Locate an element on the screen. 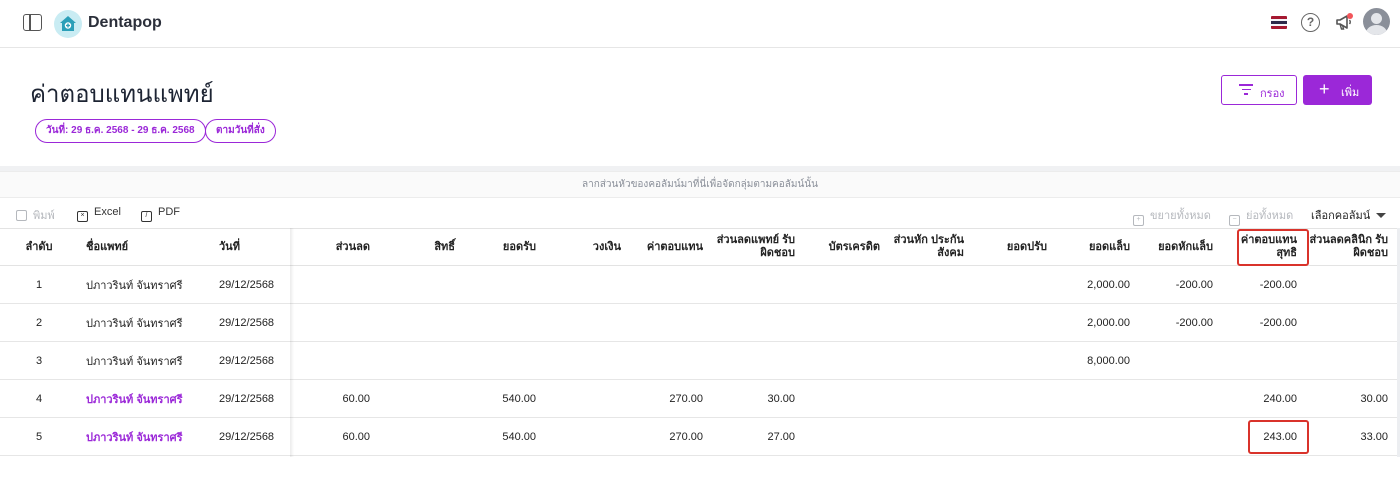 The height and width of the screenshot is (487, 1400). add-button: + เพิ่ม is located at coordinates (1337, 90).